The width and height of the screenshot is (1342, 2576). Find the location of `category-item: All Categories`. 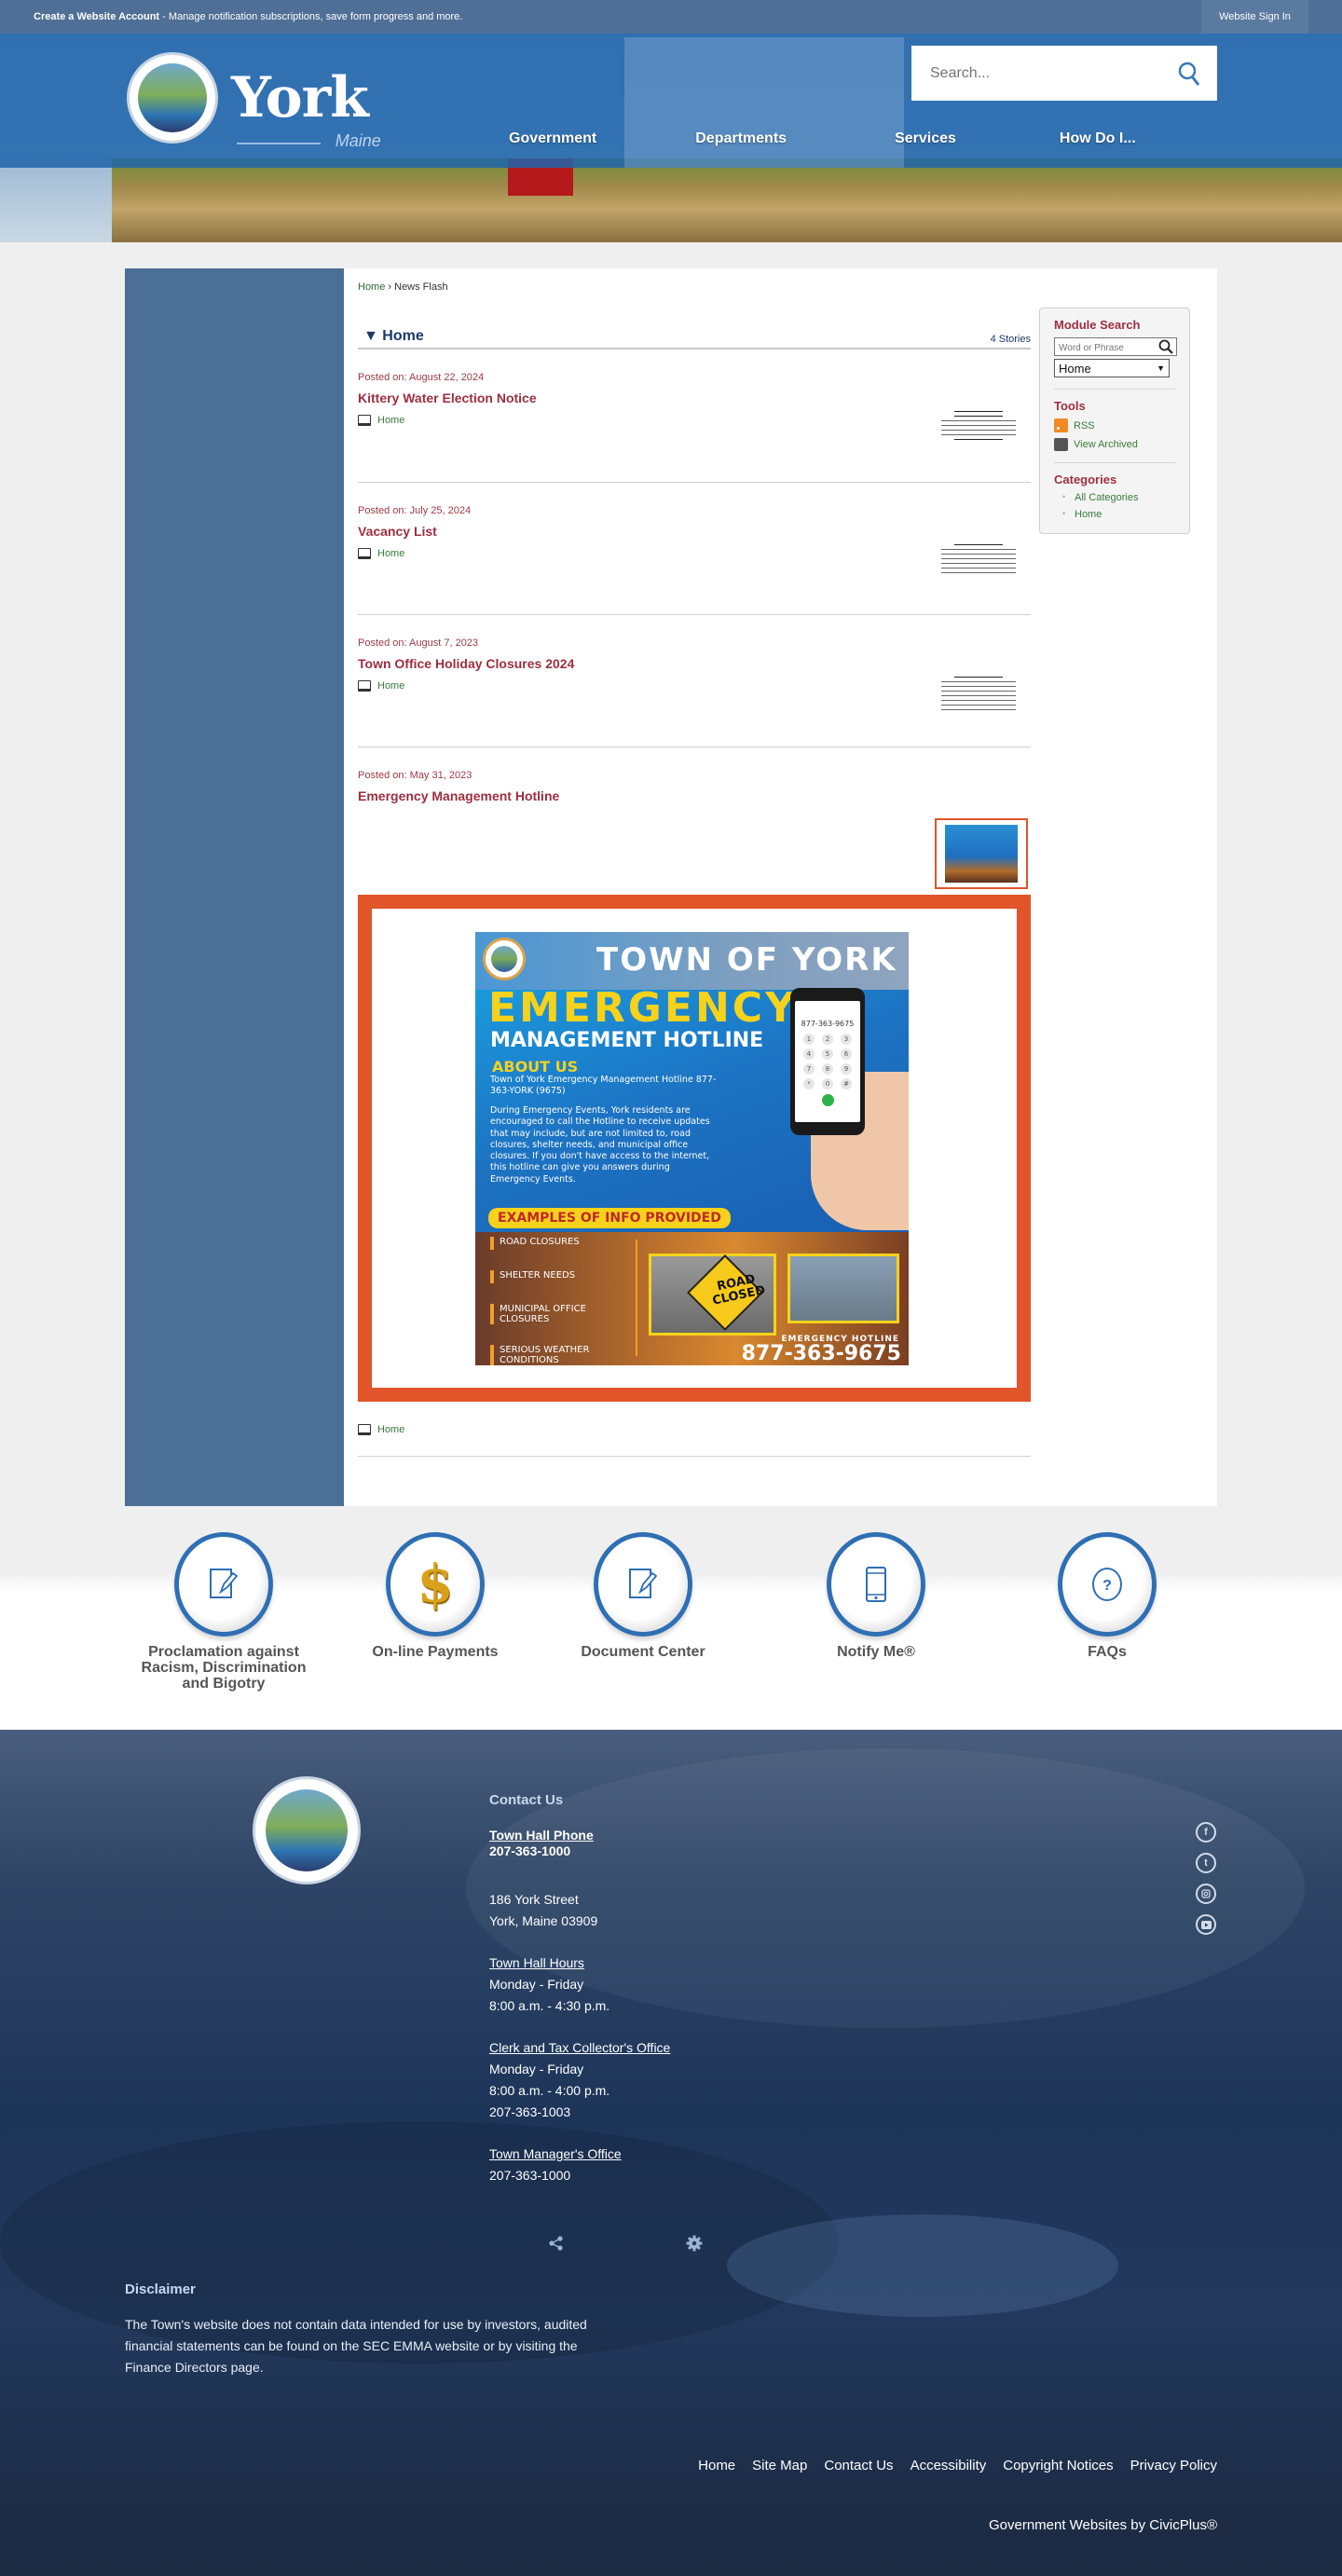

category-item: All Categories is located at coordinates (1115, 497).